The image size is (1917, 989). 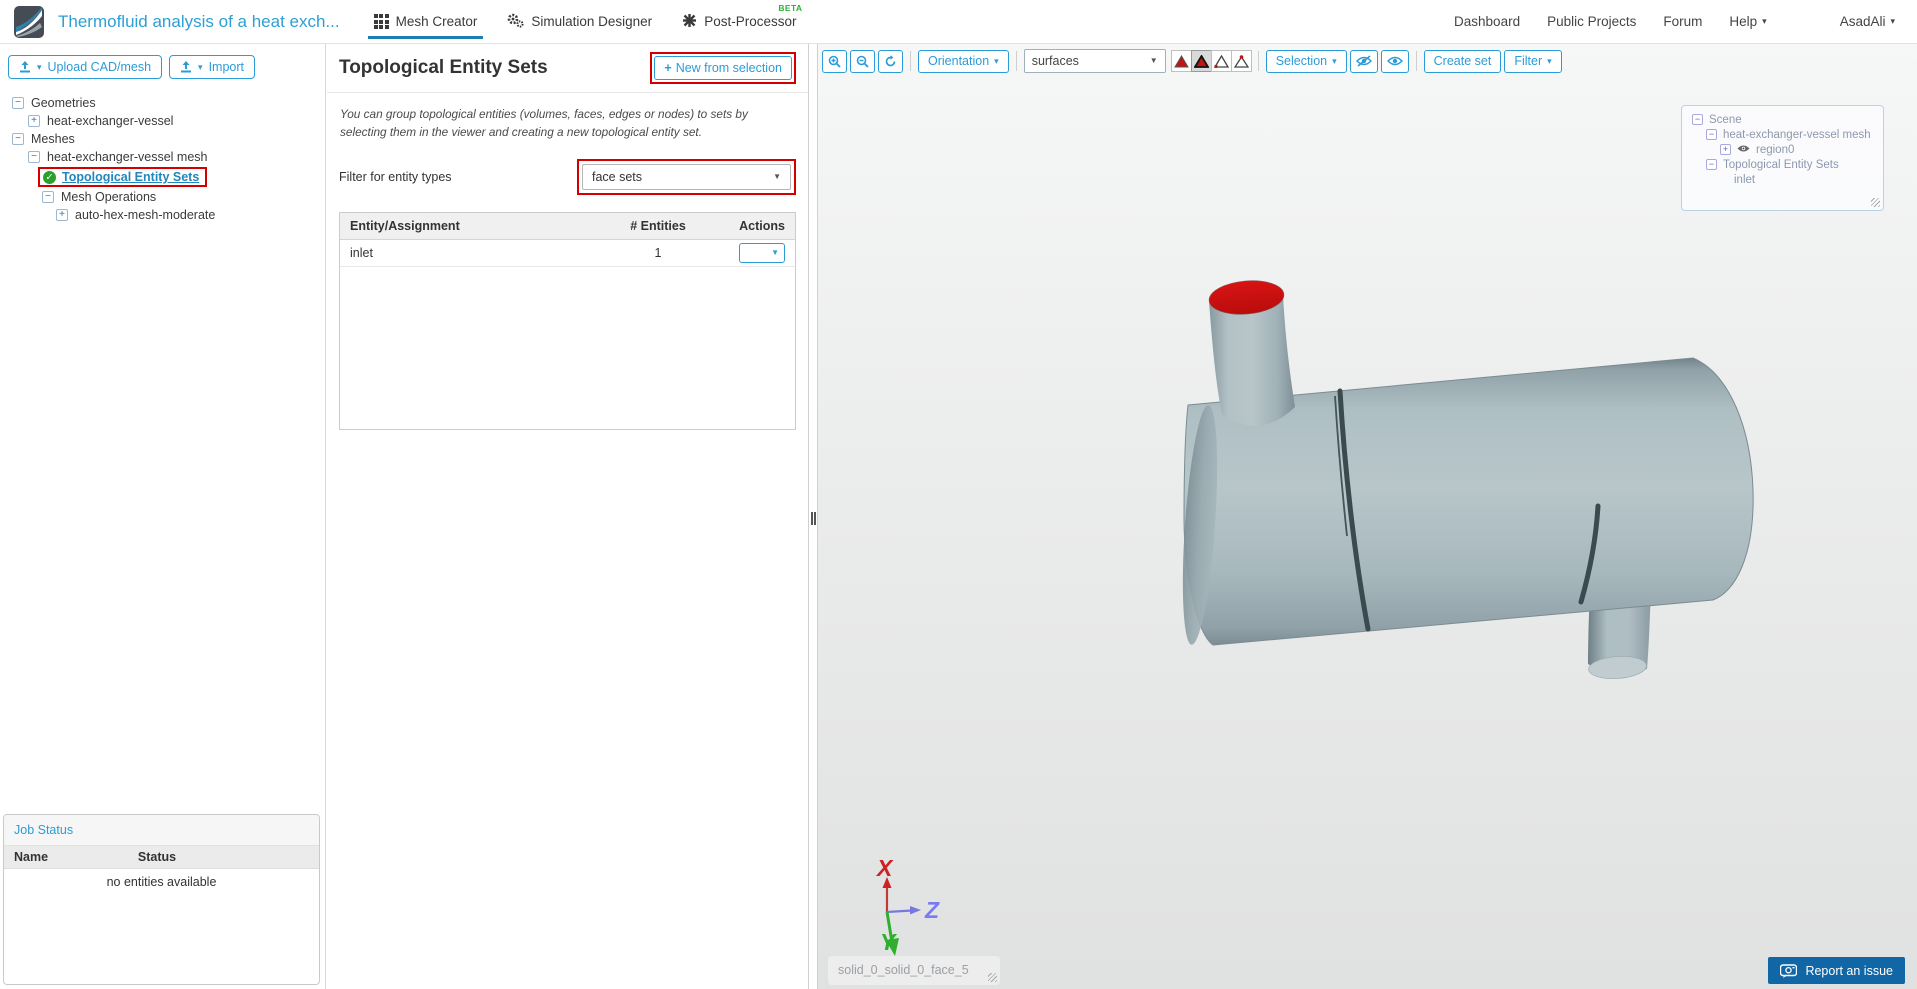 What do you see at coordinates (592, 21) in the screenshot?
I see `tab-label: Simulation Designer` at bounding box center [592, 21].